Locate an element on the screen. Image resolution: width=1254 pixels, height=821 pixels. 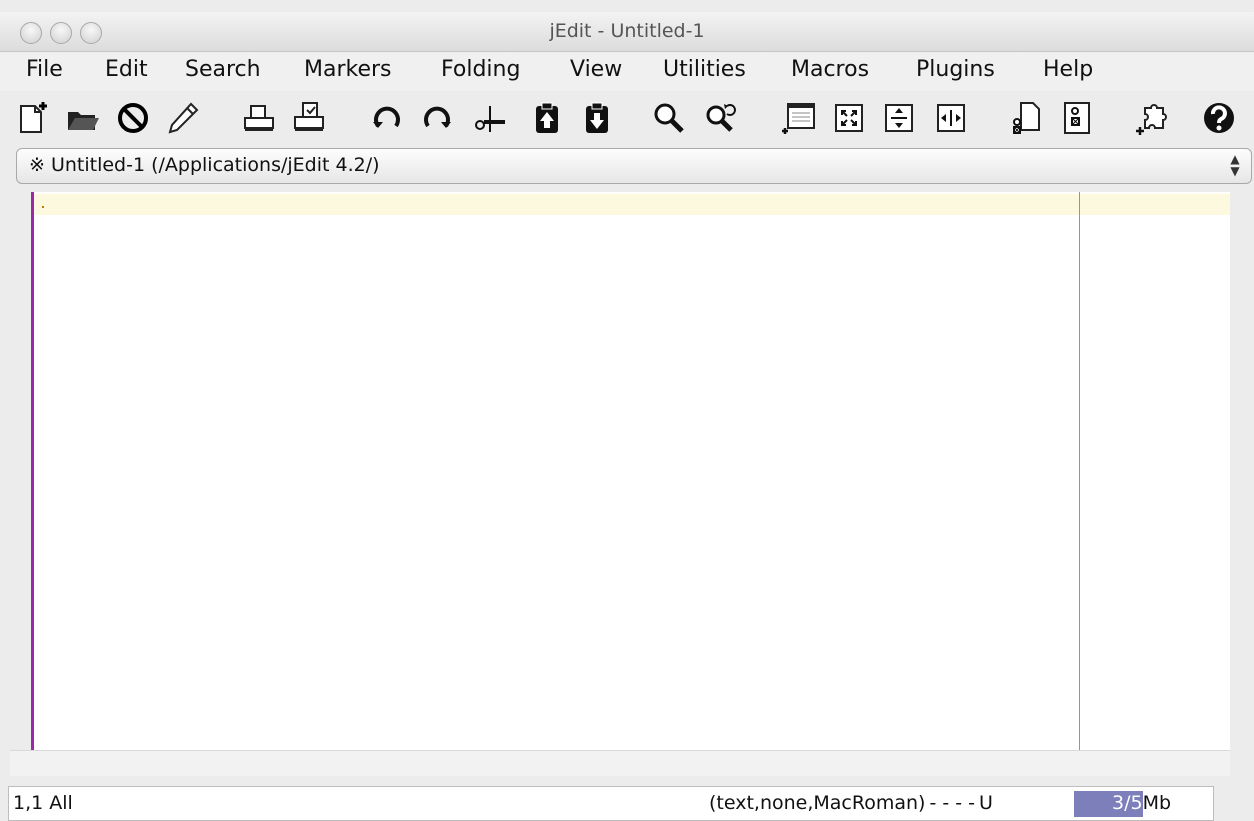
wrap-guide is located at coordinates (1079, 471).